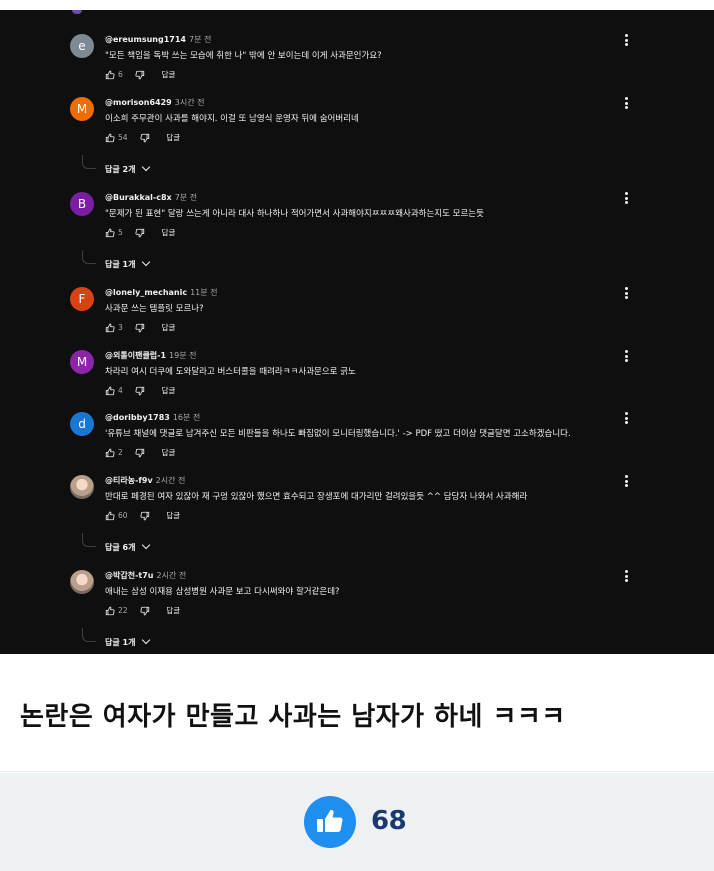 The height and width of the screenshot is (871, 714). Describe the element at coordinates (123, 515) in the screenshot. I see `like-count: 60` at that location.